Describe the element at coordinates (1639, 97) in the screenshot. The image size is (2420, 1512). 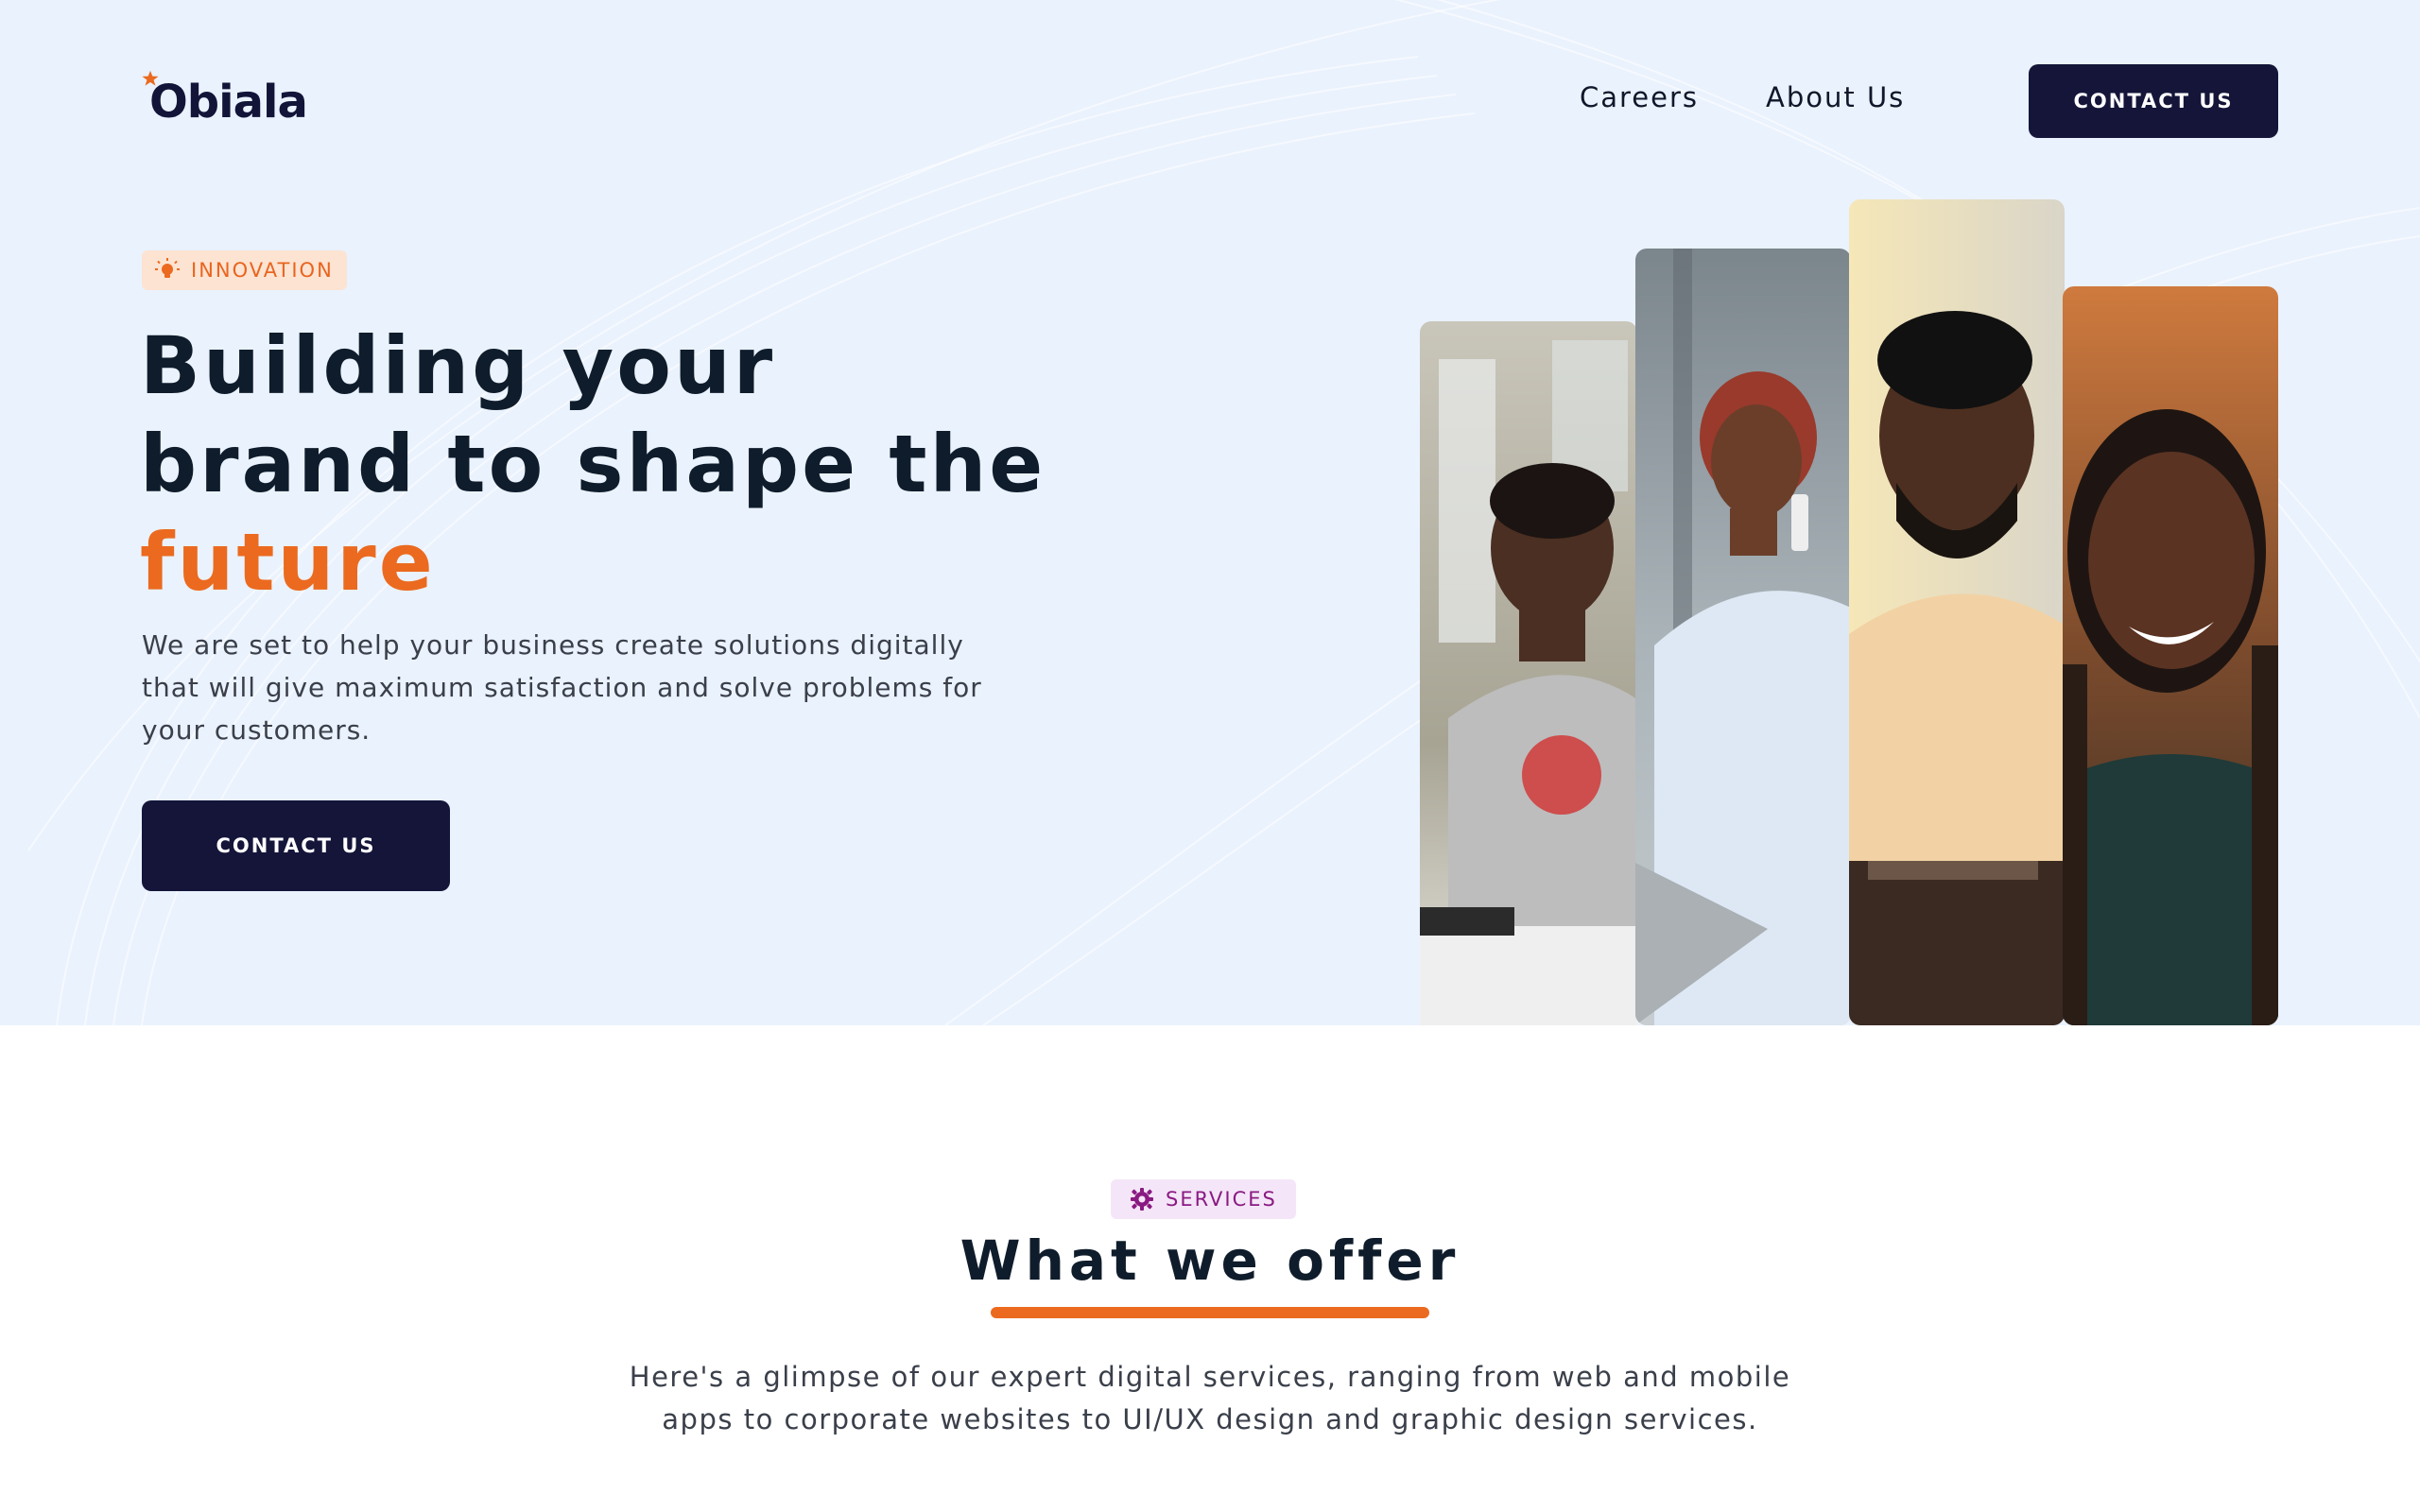
I see `nav-careers: Careers` at that location.